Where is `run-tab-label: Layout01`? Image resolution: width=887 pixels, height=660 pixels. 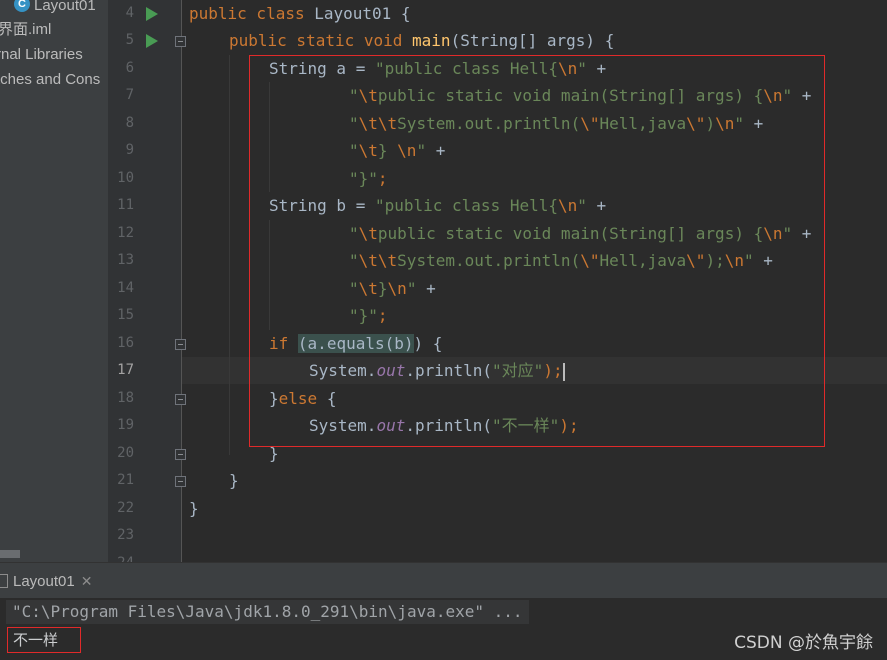 run-tab-label: Layout01 is located at coordinates (44, 581).